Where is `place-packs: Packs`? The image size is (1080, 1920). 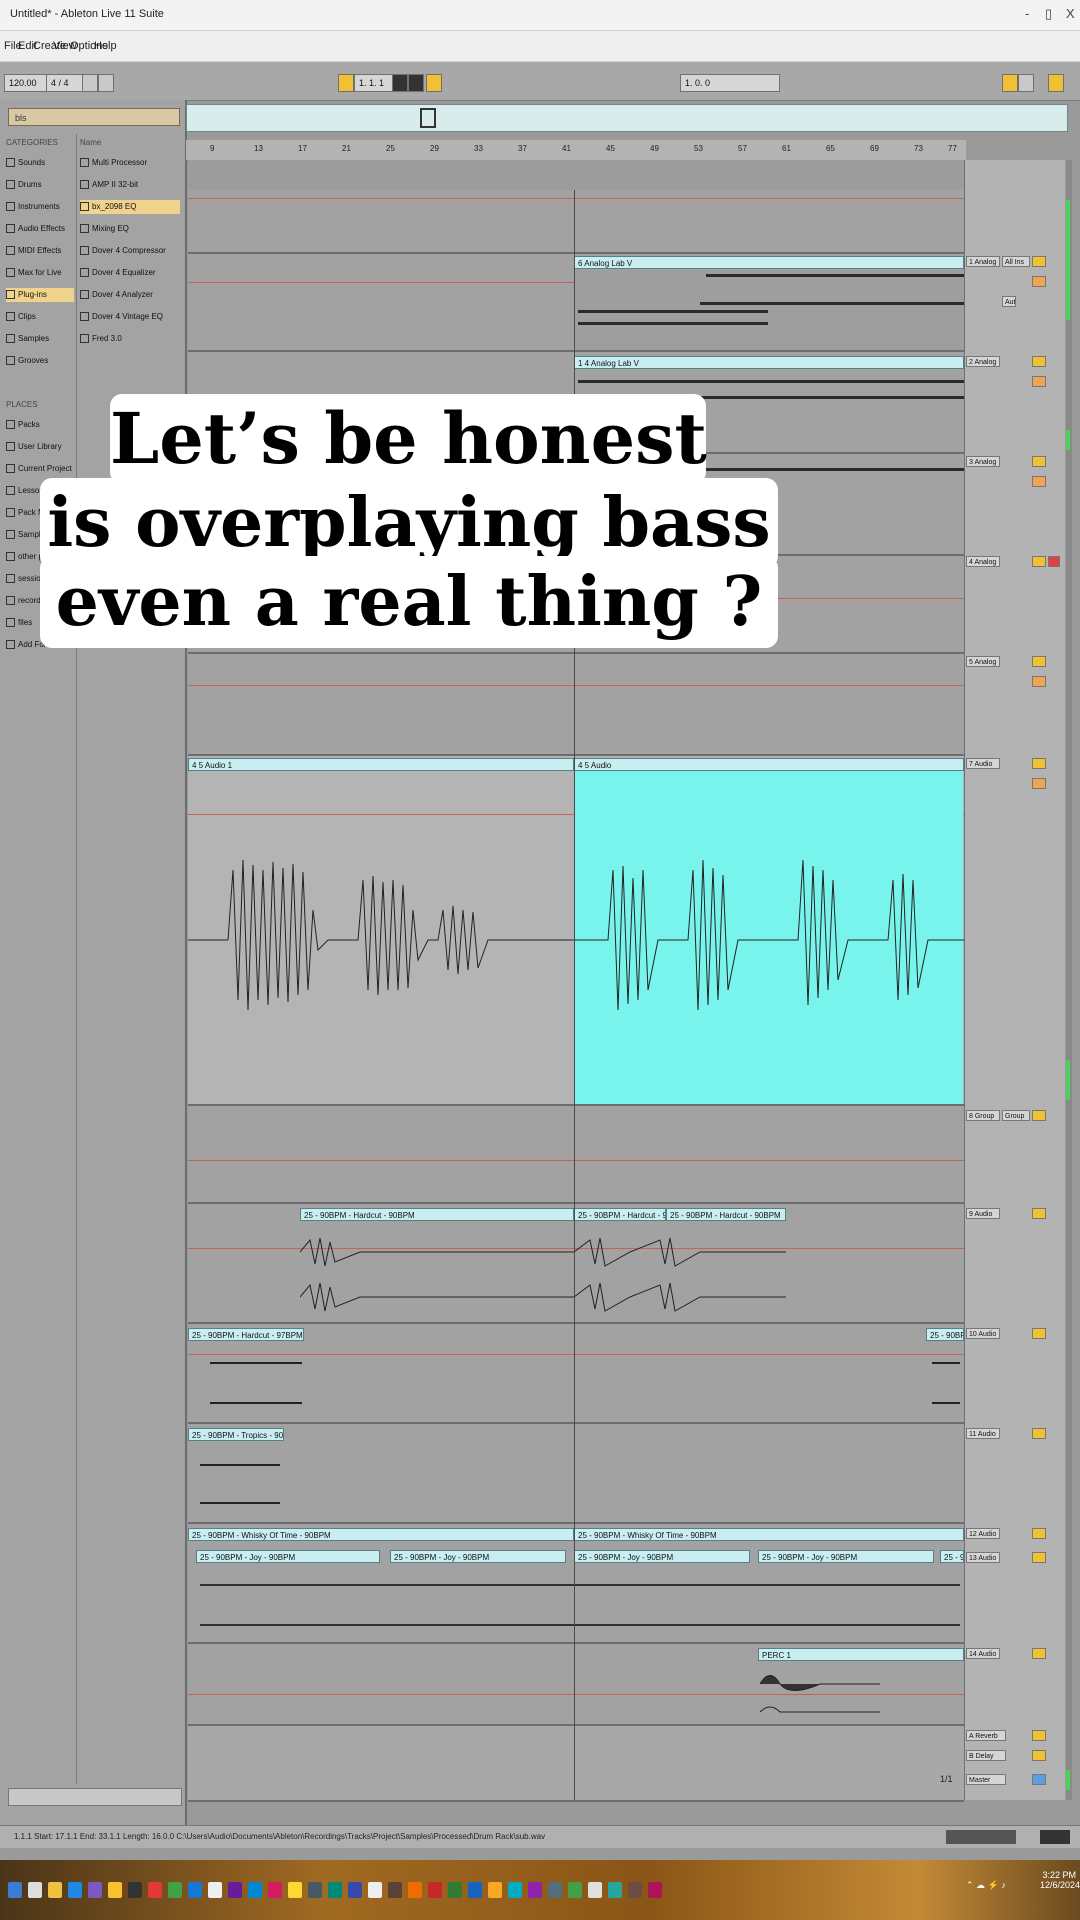 place-packs: Packs is located at coordinates (23, 425).